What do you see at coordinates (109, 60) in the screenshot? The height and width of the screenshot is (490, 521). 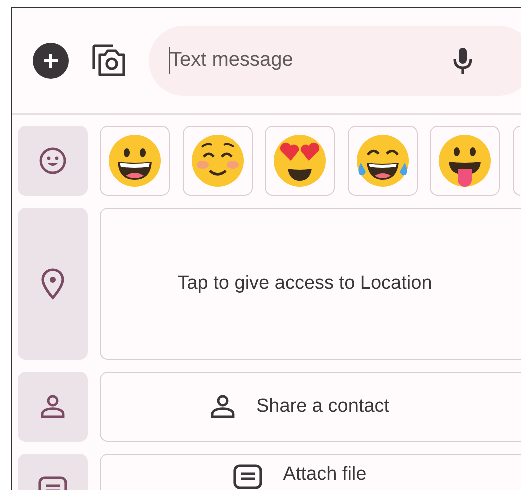 I see `gallery-camera-button` at bounding box center [109, 60].